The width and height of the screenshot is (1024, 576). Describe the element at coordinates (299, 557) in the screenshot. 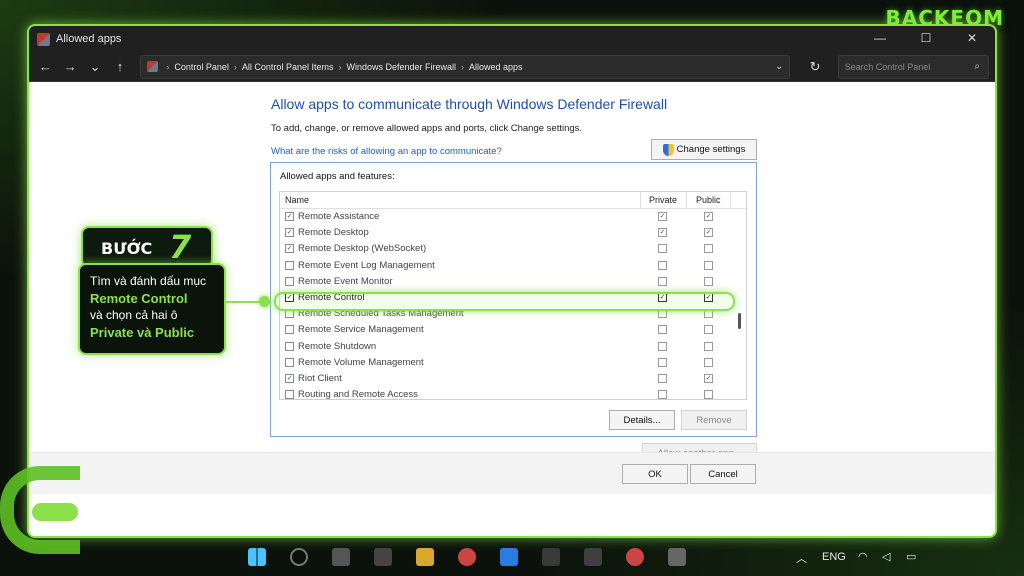

I see `search-taskbar-icon` at that location.